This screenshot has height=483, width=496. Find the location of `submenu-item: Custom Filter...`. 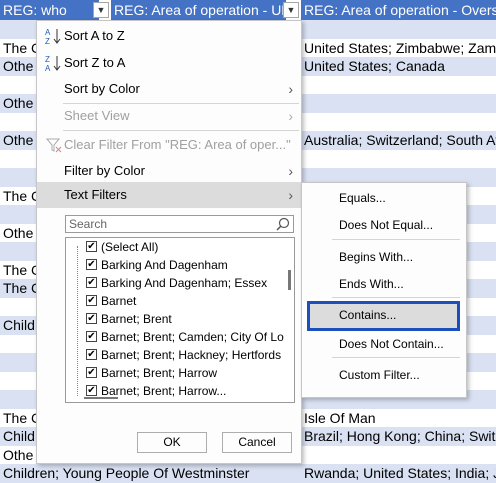

submenu-item: Custom Filter... is located at coordinates (384, 375).